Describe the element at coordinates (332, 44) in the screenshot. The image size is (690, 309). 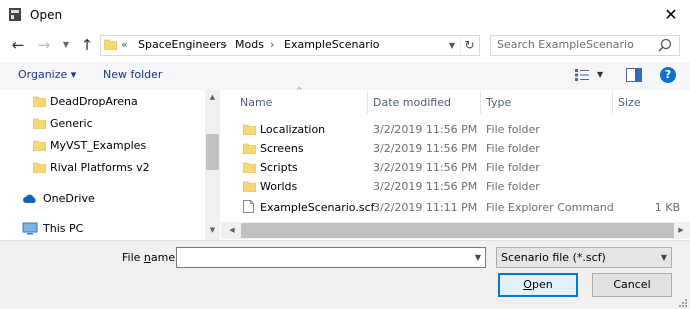
I see `breadcrumb-examplescenario: ExampleScenario` at that location.